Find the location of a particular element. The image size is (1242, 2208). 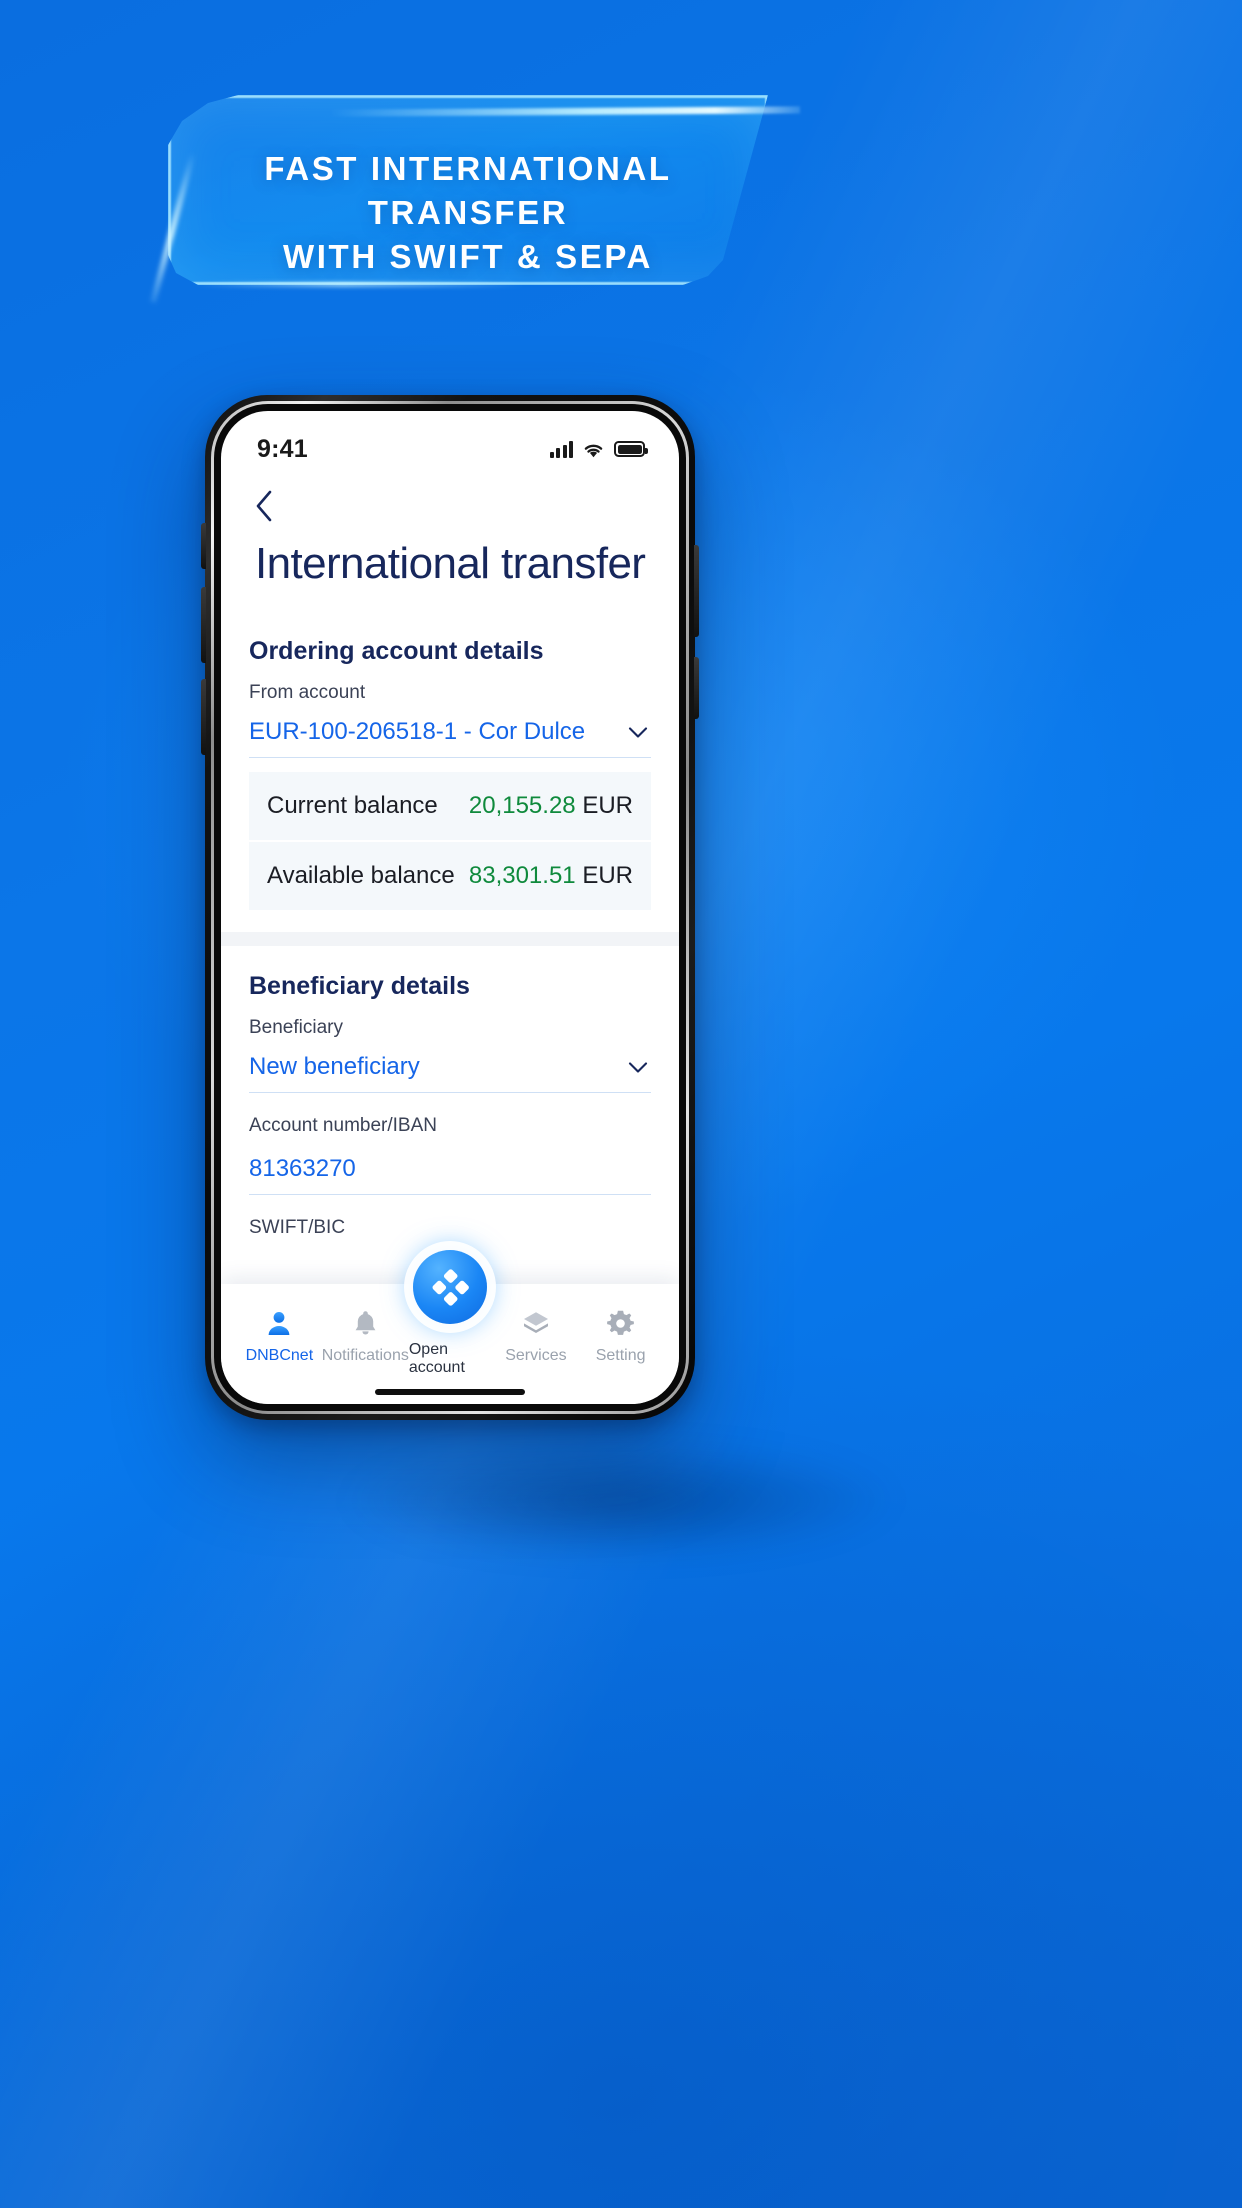

gear-icon is located at coordinates (620, 1323).